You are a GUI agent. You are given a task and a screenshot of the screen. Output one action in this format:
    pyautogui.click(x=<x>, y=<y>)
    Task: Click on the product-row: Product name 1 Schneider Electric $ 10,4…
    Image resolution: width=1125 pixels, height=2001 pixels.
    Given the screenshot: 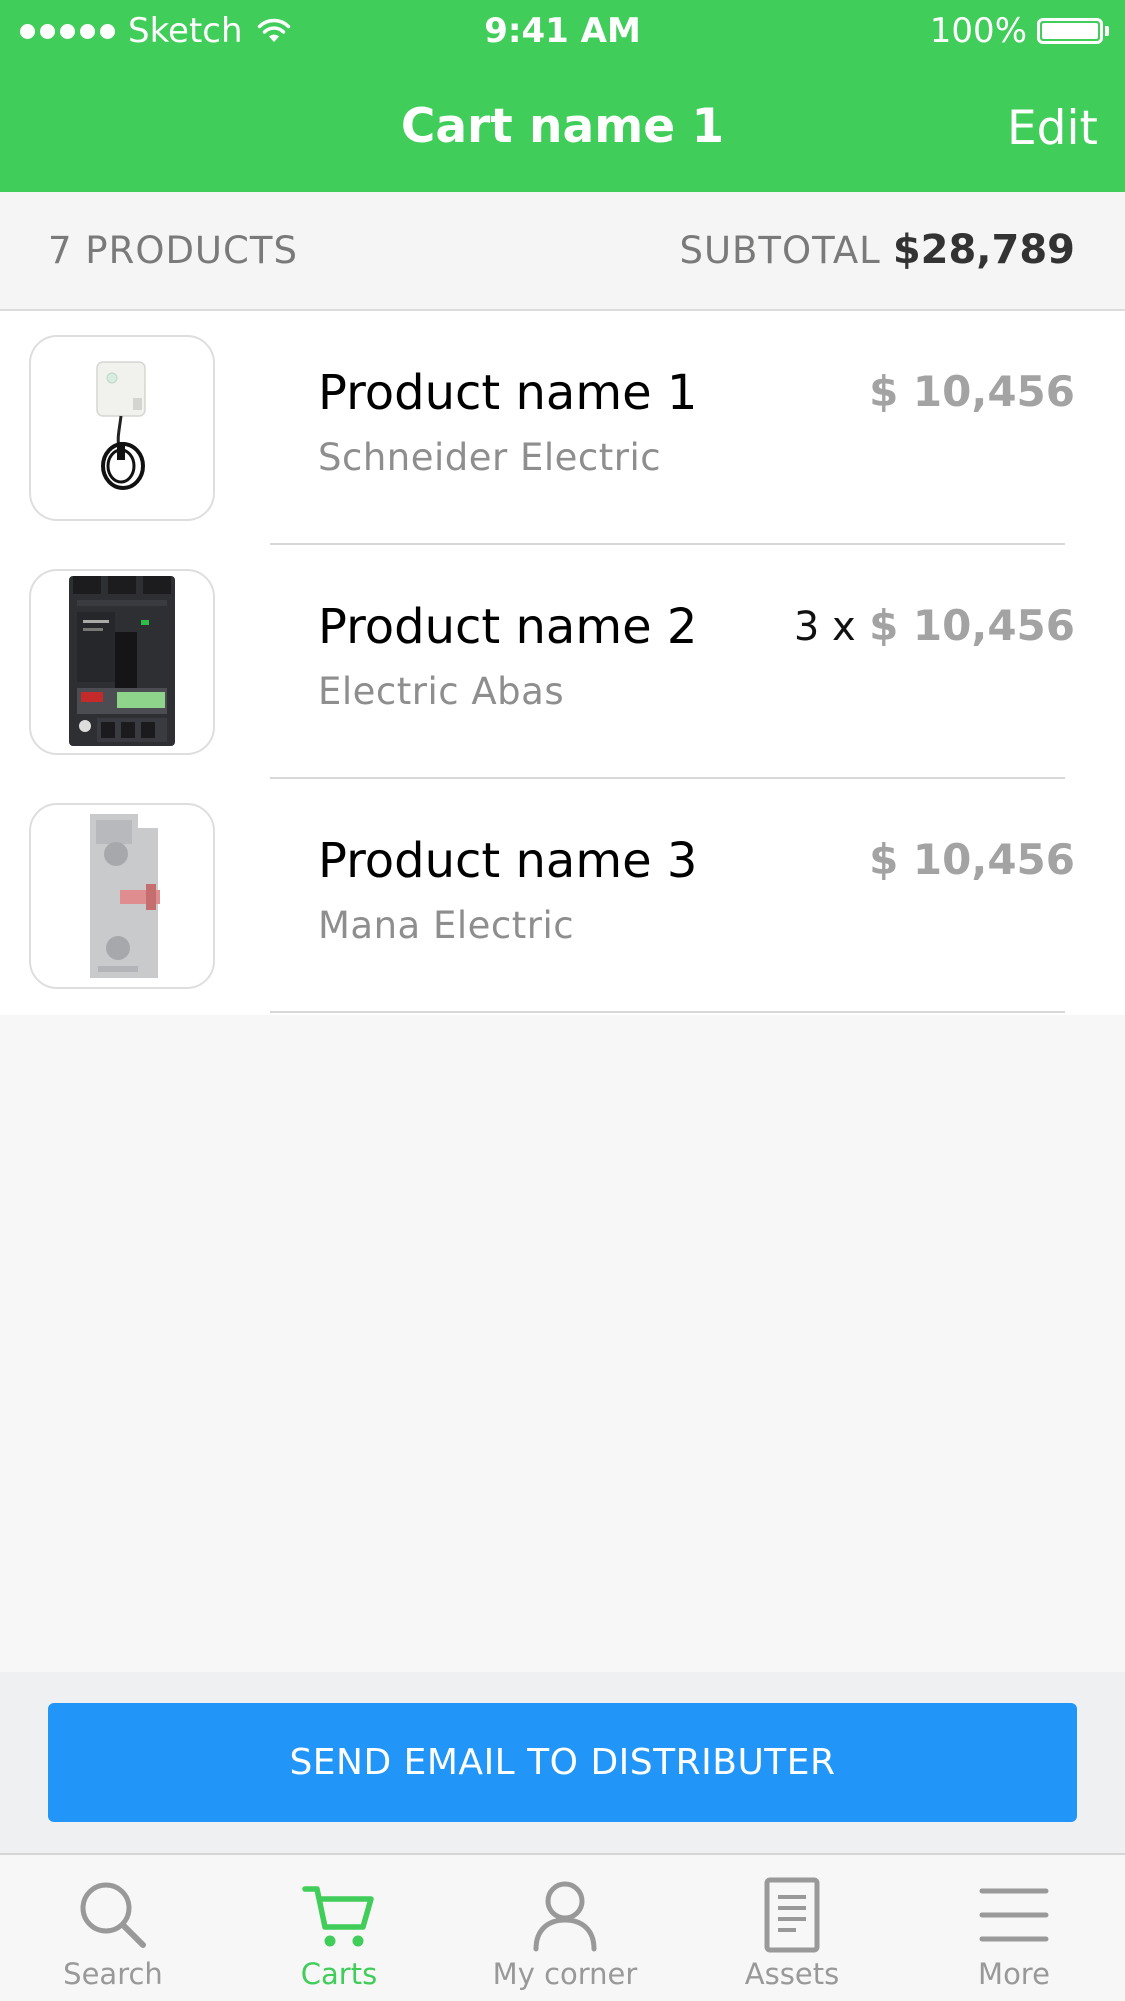 What is the action you would take?
    pyautogui.click(x=562, y=428)
    